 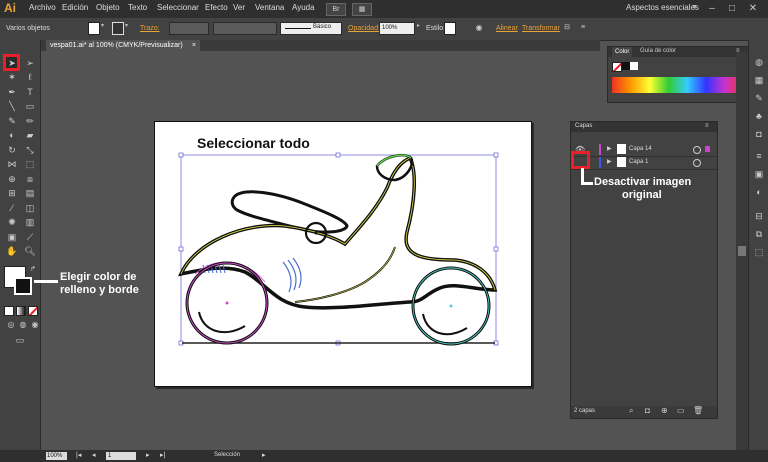 I want to click on recolor-artwork-icon: ◉, so click(x=479, y=28).